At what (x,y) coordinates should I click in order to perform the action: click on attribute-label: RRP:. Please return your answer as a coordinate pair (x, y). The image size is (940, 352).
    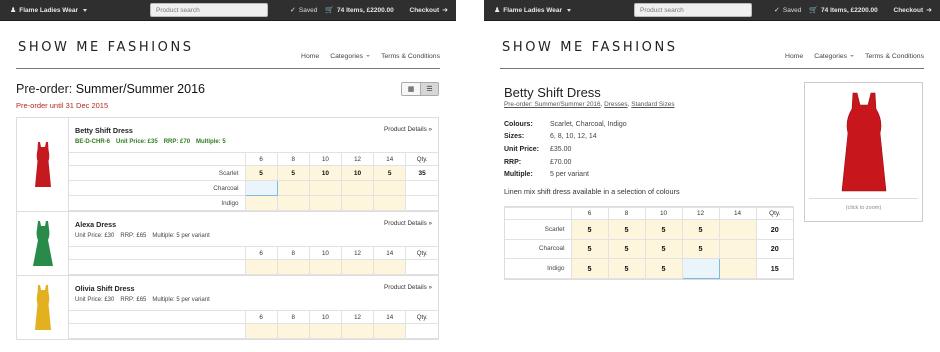
    Looking at the image, I should click on (513, 162).